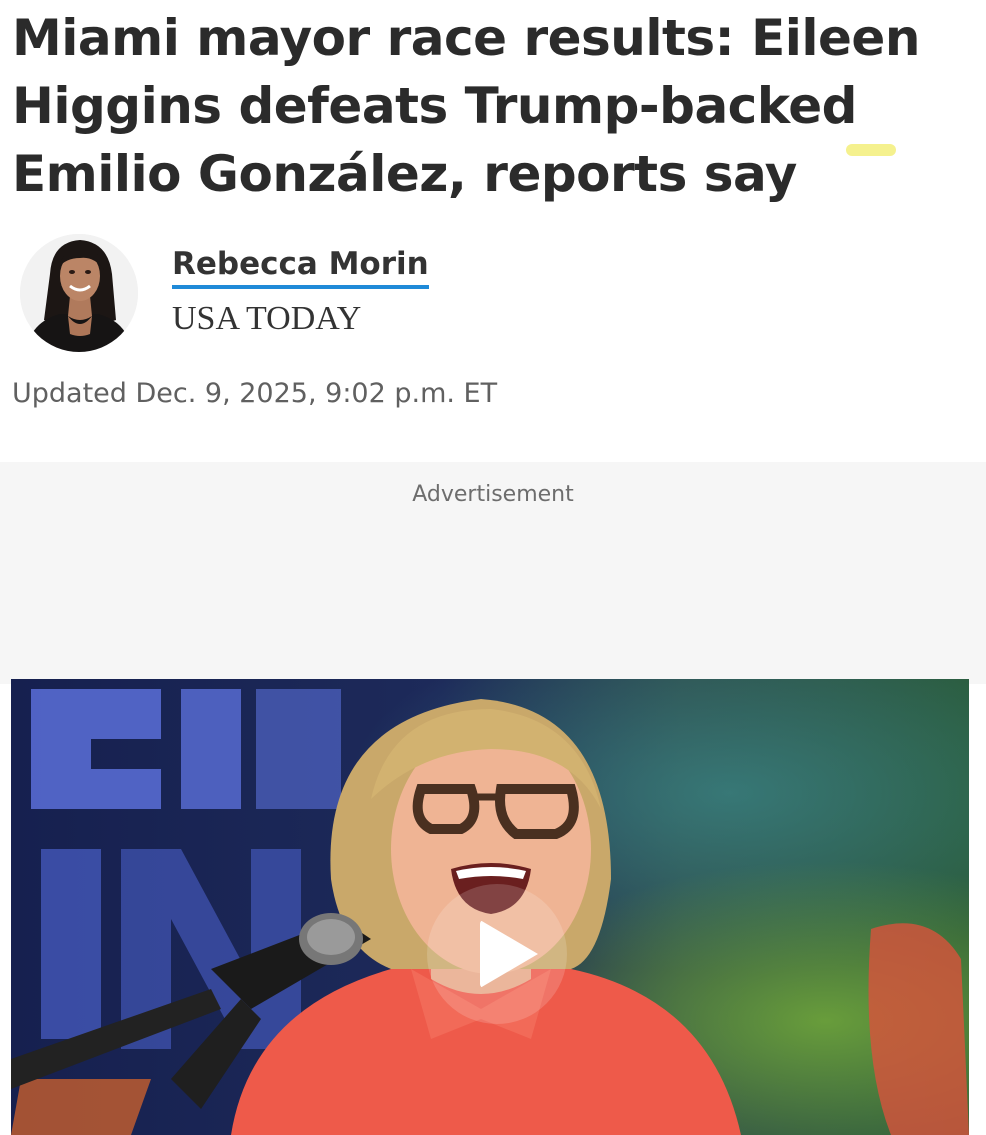 Image resolution: width=986 pixels, height=1135 pixels. What do you see at coordinates (300, 266) in the screenshot?
I see `author-name-link: Rebecca Morin` at bounding box center [300, 266].